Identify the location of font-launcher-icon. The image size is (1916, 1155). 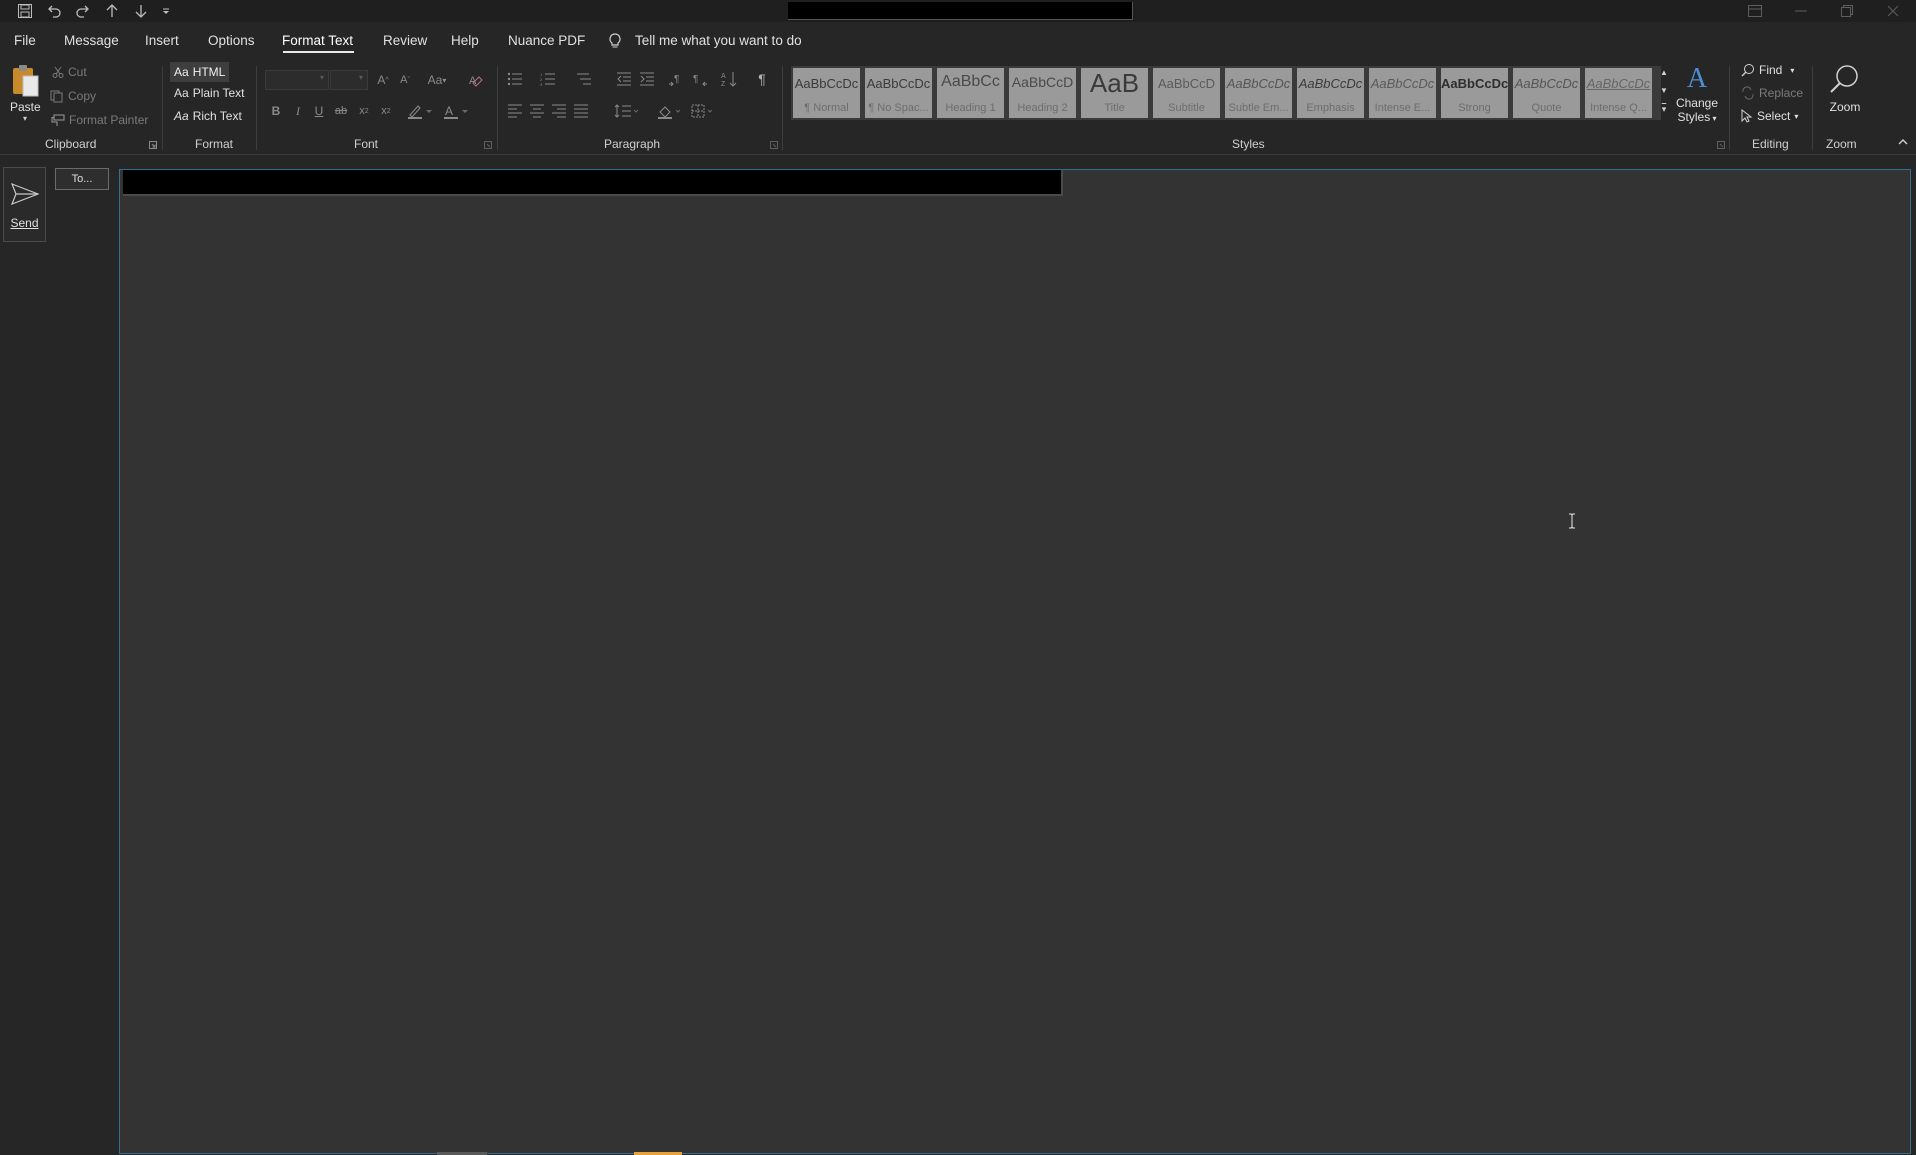
(488, 145).